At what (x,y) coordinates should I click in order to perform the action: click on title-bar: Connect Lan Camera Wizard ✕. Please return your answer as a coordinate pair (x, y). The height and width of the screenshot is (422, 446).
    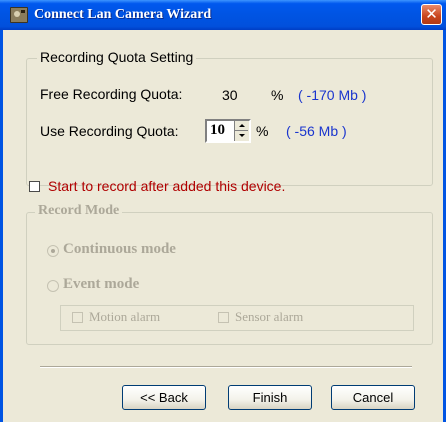
    Looking at the image, I should click on (223, 15).